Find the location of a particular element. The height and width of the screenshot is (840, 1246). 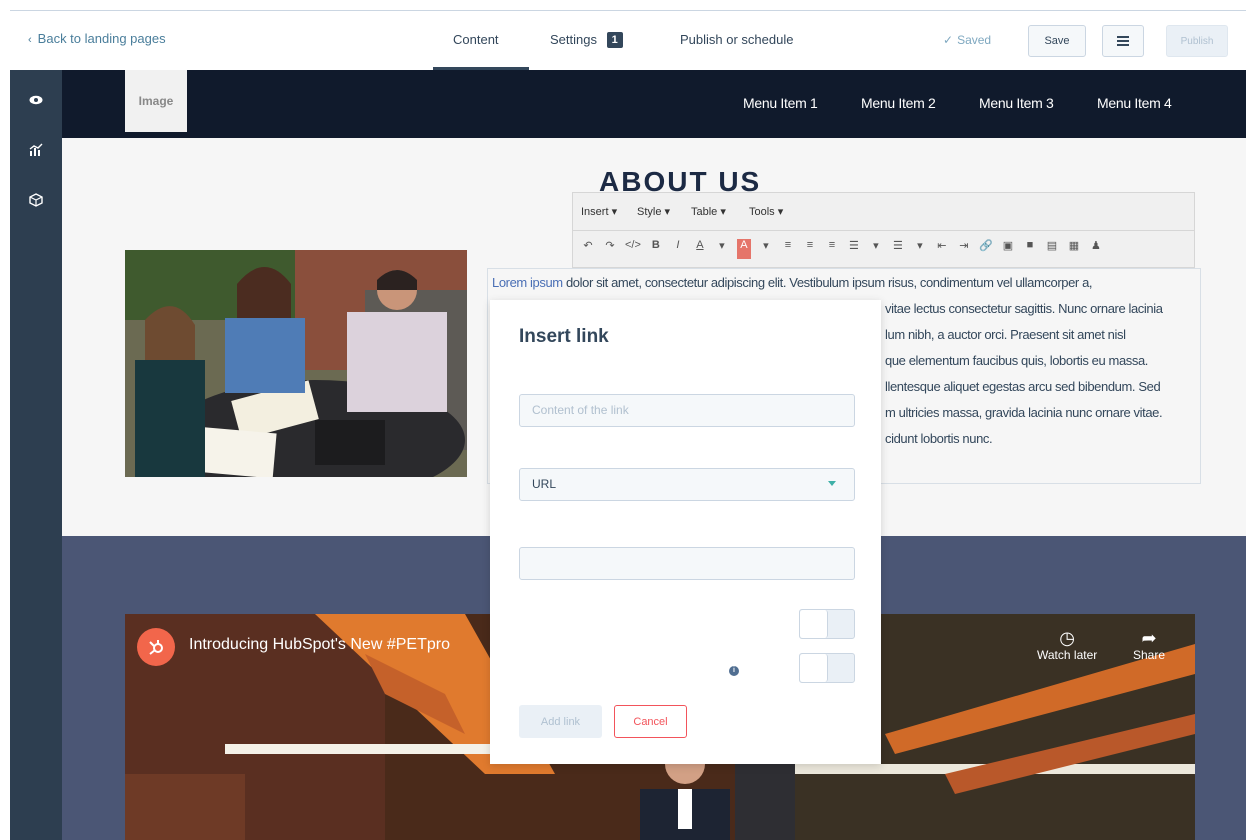

nav-menu-item-2: Menu Item 2 is located at coordinates (898, 103).